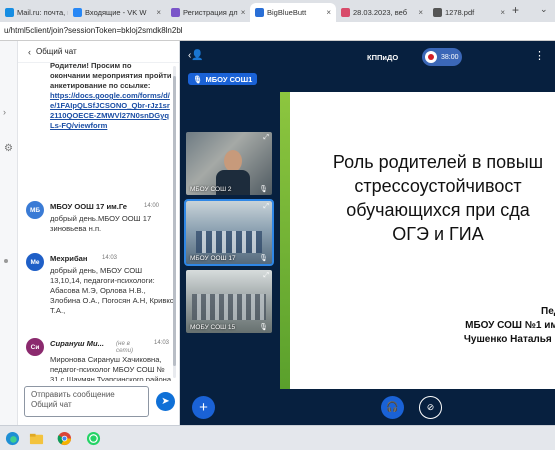 This screenshot has height=450, width=555. I want to click on plus-icon: +, so click(203, 407).